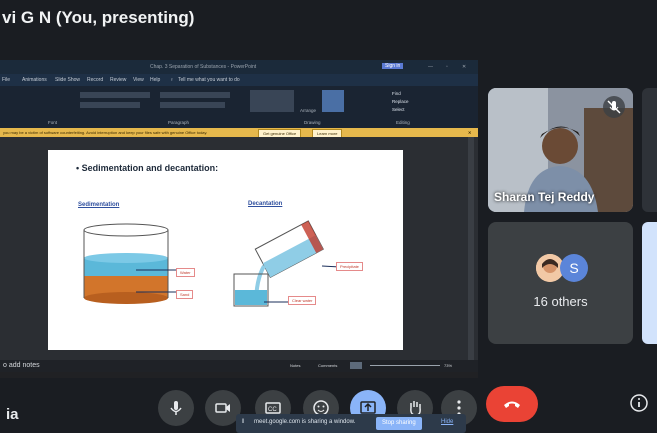 The height and width of the screenshot is (433, 657). Describe the element at coordinates (34, 80) in the screenshot. I see `tab-animations: Animations` at that location.